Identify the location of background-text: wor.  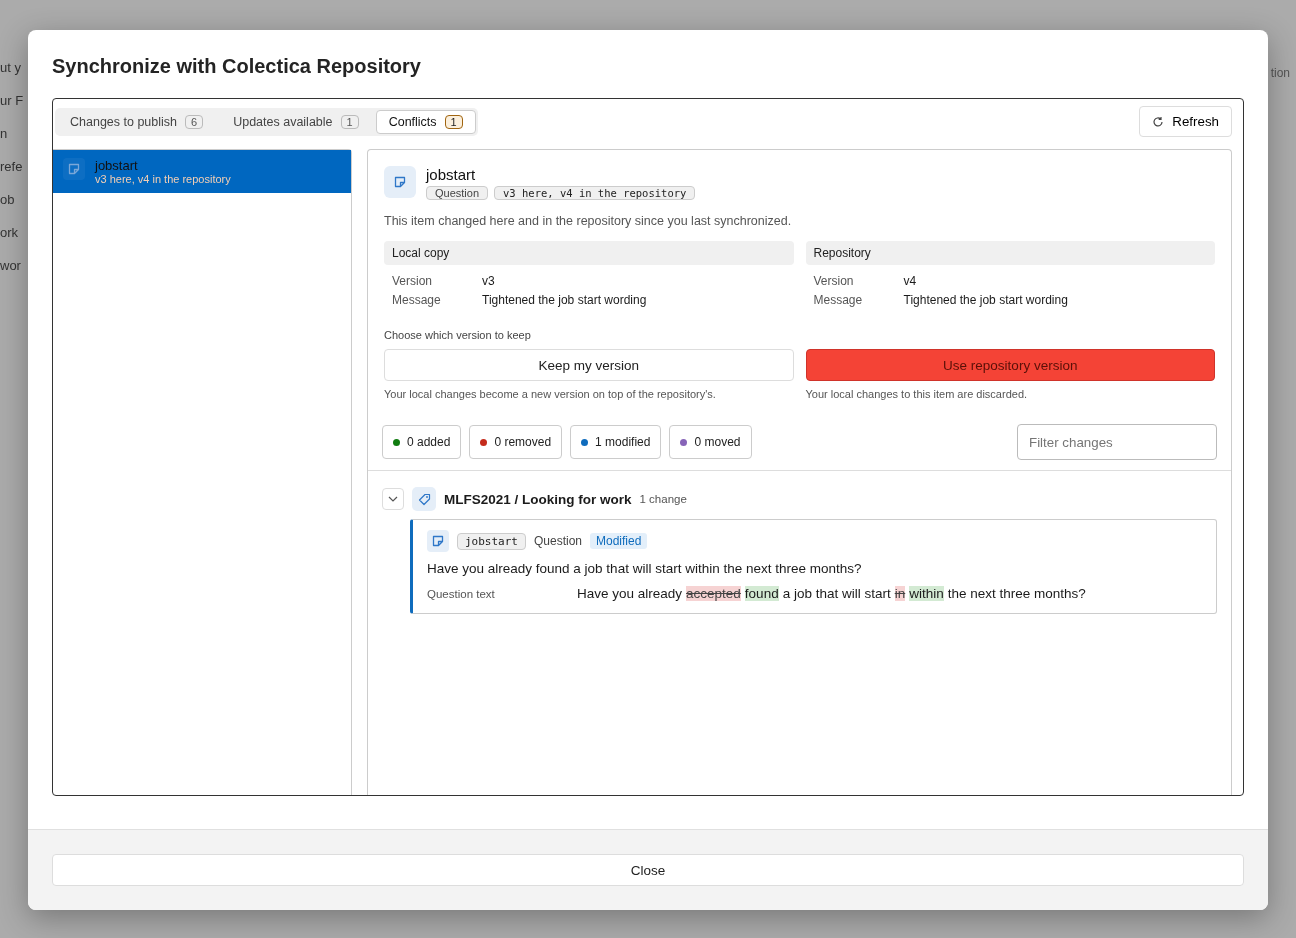
(11, 265).